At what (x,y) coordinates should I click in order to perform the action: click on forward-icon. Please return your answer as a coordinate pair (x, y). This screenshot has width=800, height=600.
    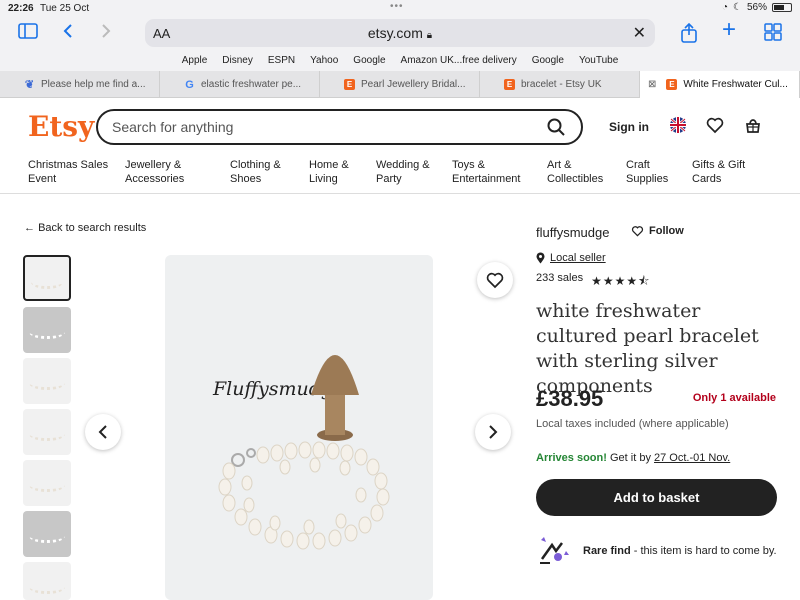
    Looking at the image, I should click on (106, 33).